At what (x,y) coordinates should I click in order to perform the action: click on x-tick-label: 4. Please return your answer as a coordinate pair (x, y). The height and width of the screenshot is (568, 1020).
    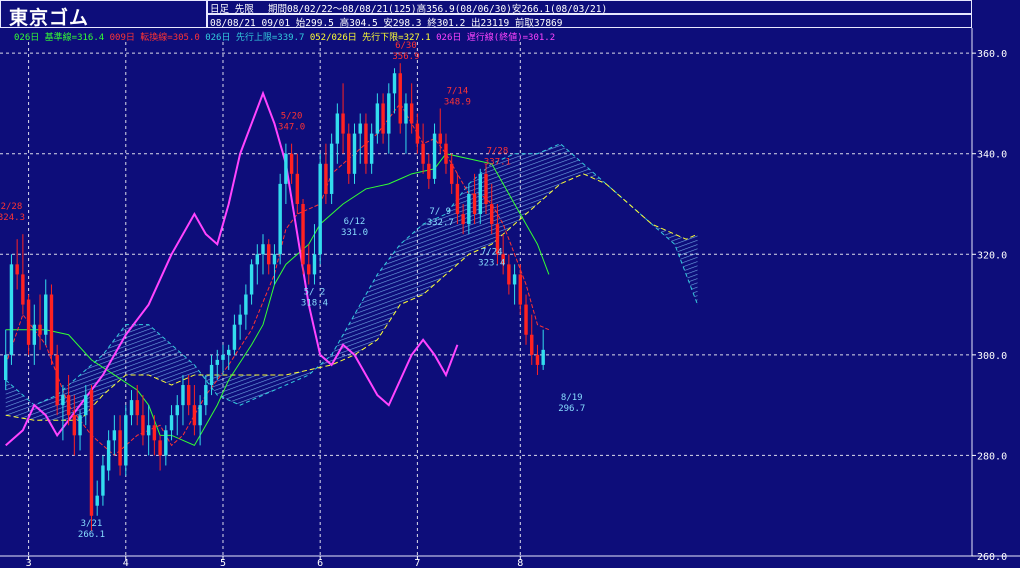
    Looking at the image, I should click on (126, 563).